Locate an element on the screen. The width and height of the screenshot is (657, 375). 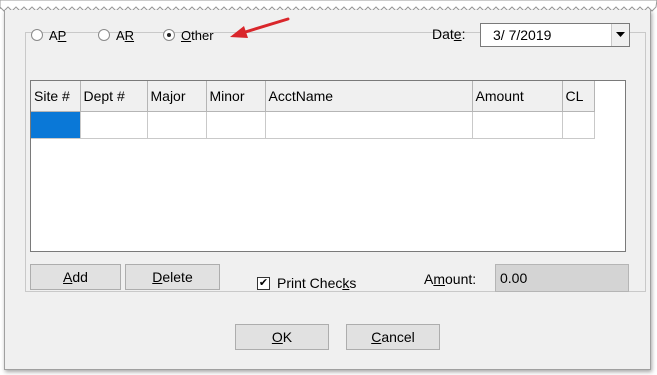
date-value: 3/ 7/2019 is located at coordinates (522, 35).